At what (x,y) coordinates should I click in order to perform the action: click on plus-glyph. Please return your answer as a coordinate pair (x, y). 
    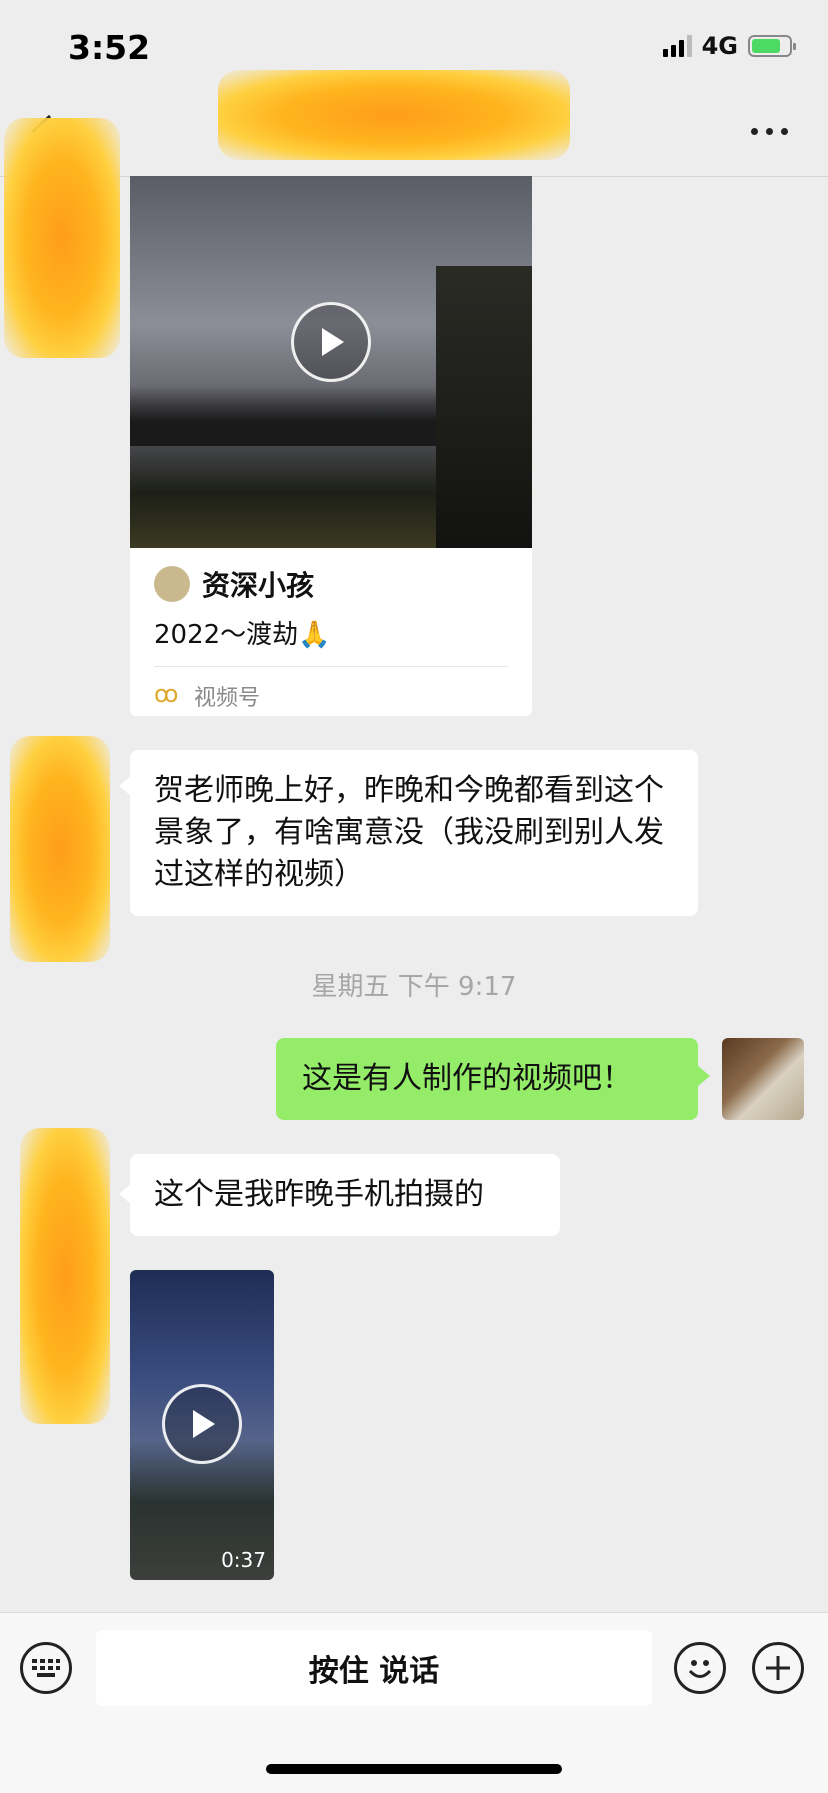
    Looking at the image, I should click on (778, 1668).